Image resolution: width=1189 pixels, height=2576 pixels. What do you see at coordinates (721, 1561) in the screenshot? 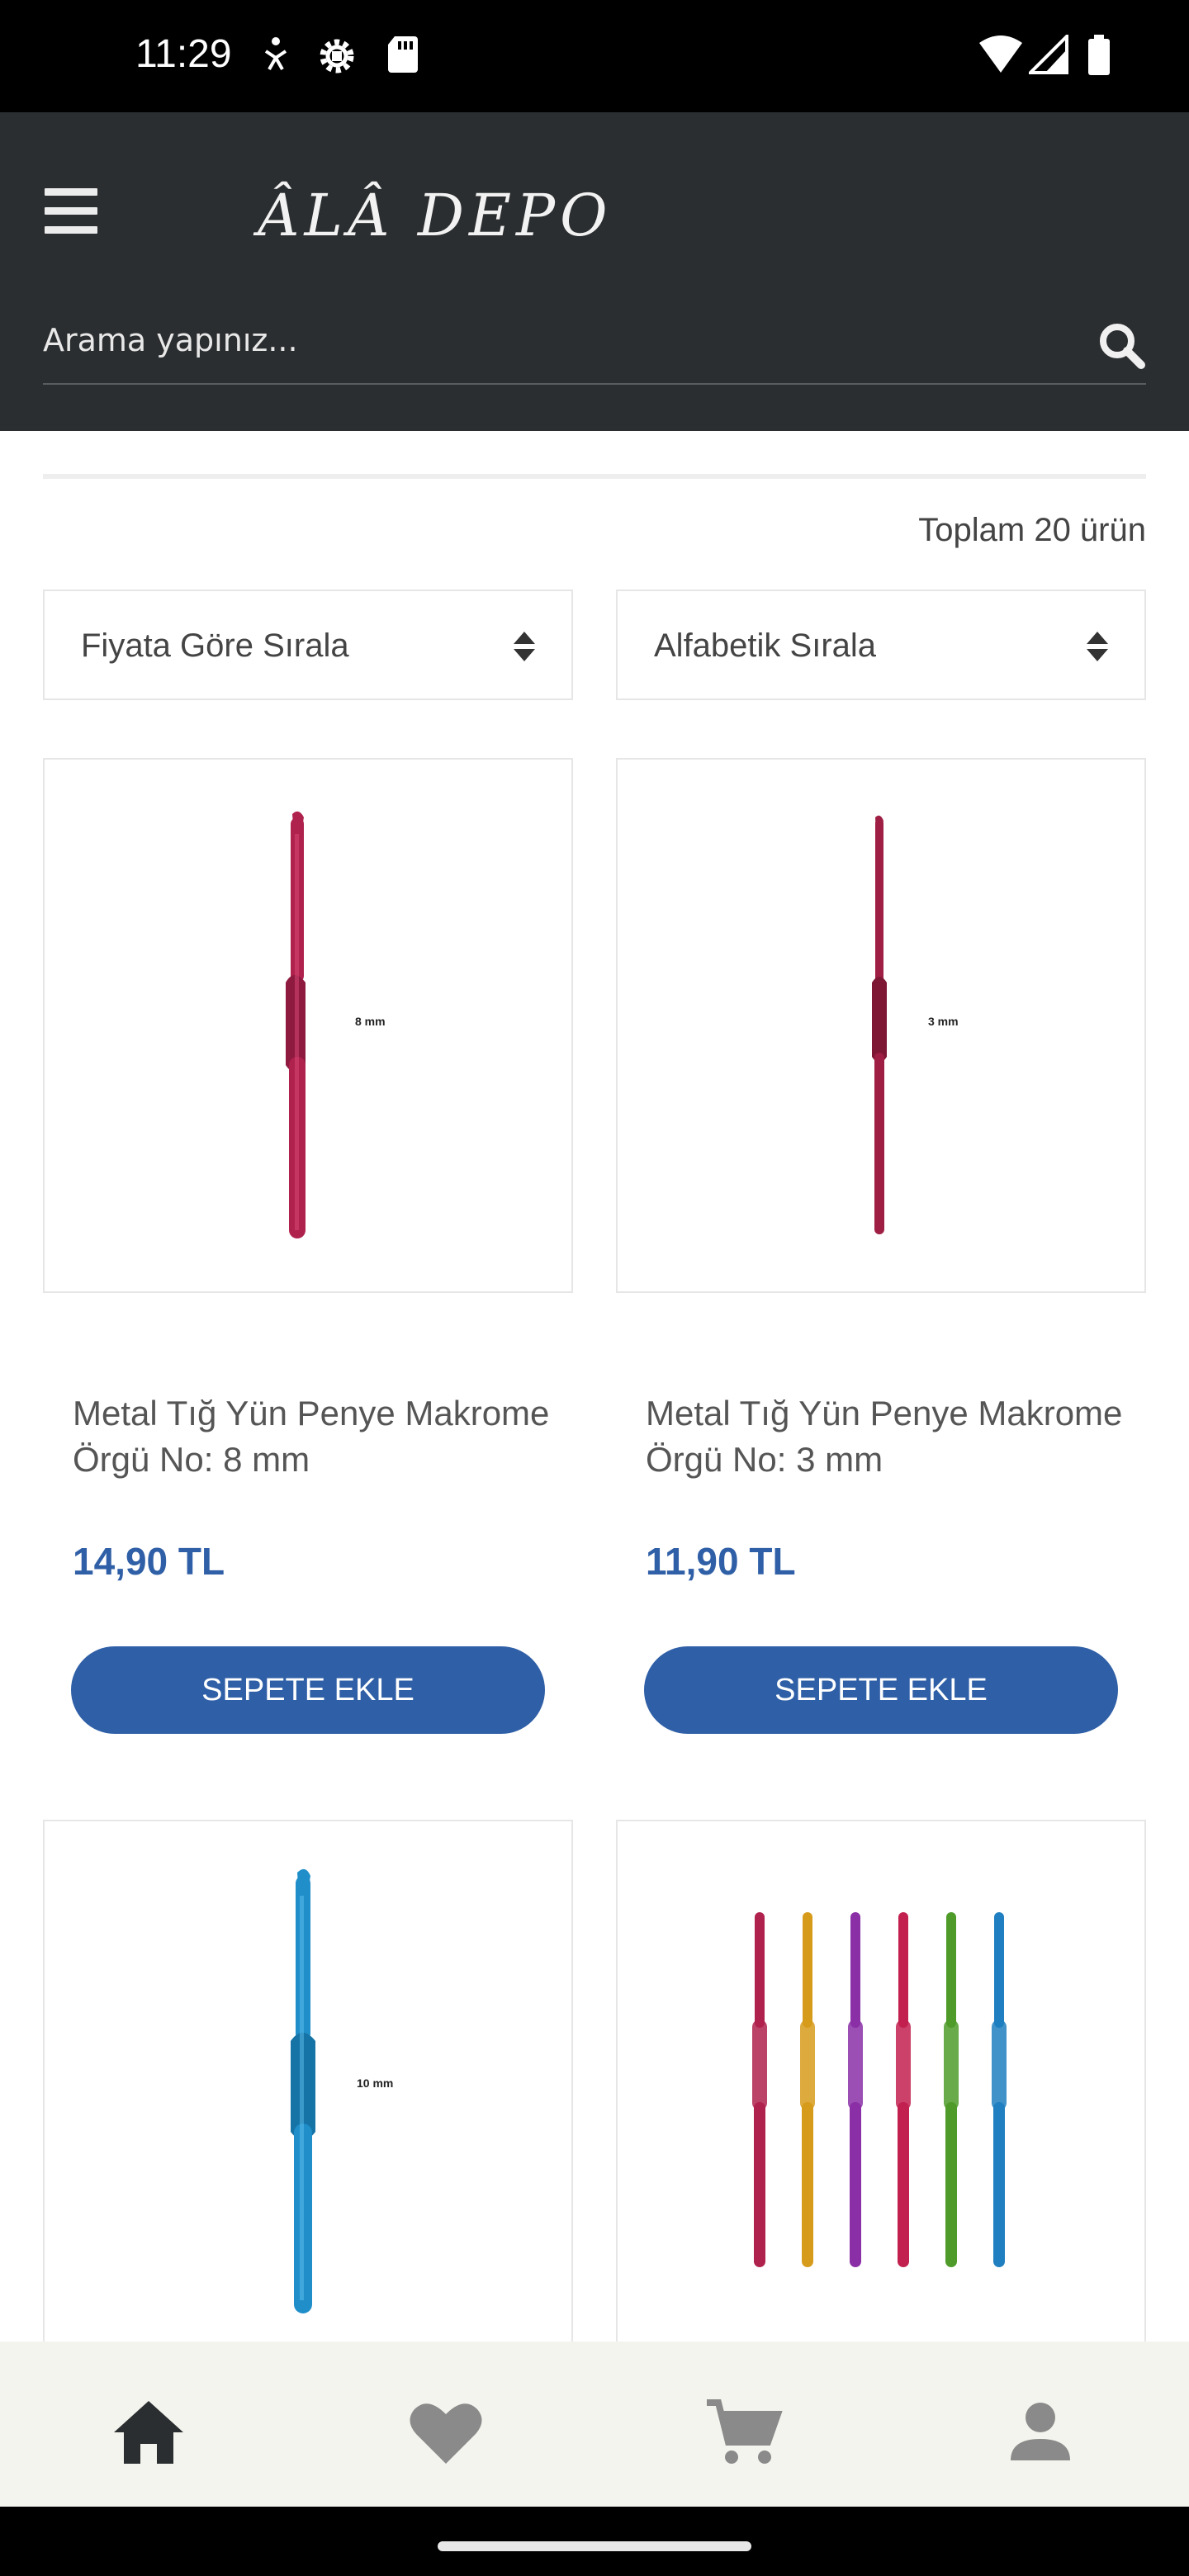
I see `product-price: 11,90 TL` at bounding box center [721, 1561].